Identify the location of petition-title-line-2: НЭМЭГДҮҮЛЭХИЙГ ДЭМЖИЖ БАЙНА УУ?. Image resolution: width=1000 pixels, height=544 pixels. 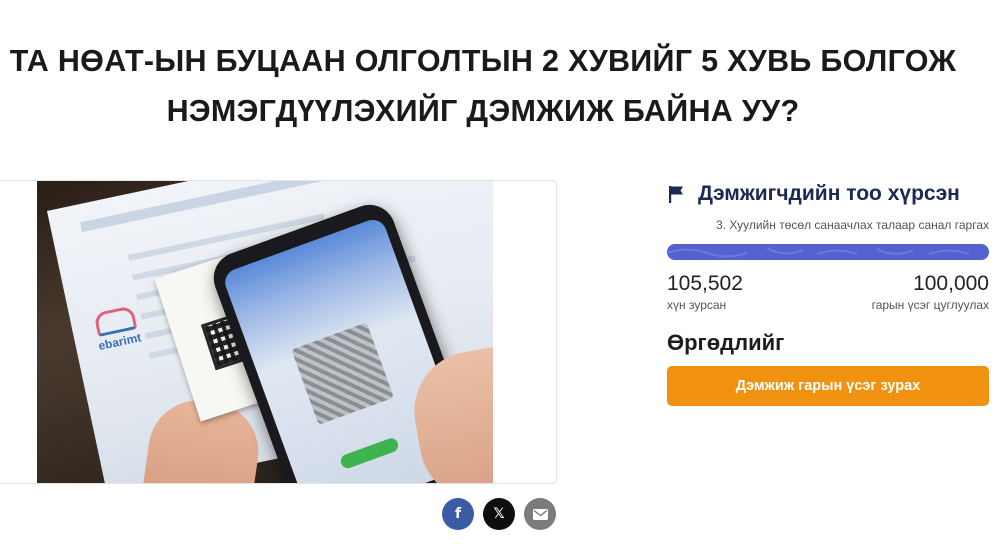
(483, 111).